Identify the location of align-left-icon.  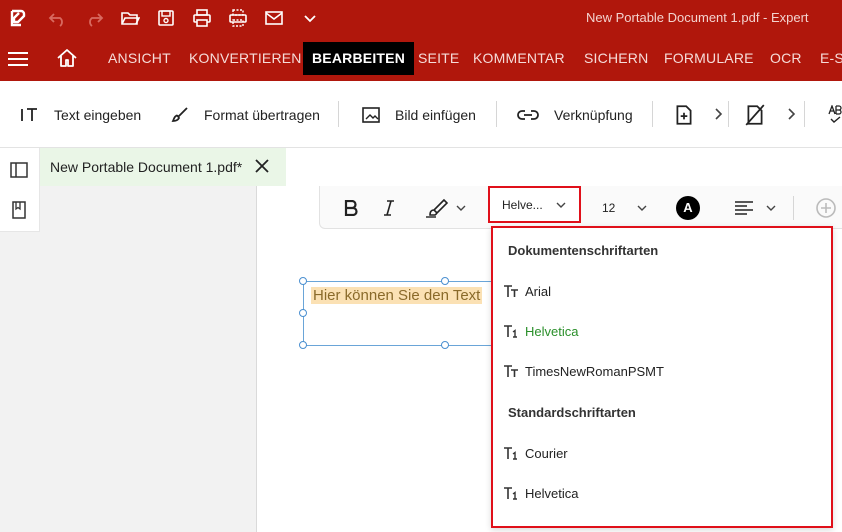
(744, 207).